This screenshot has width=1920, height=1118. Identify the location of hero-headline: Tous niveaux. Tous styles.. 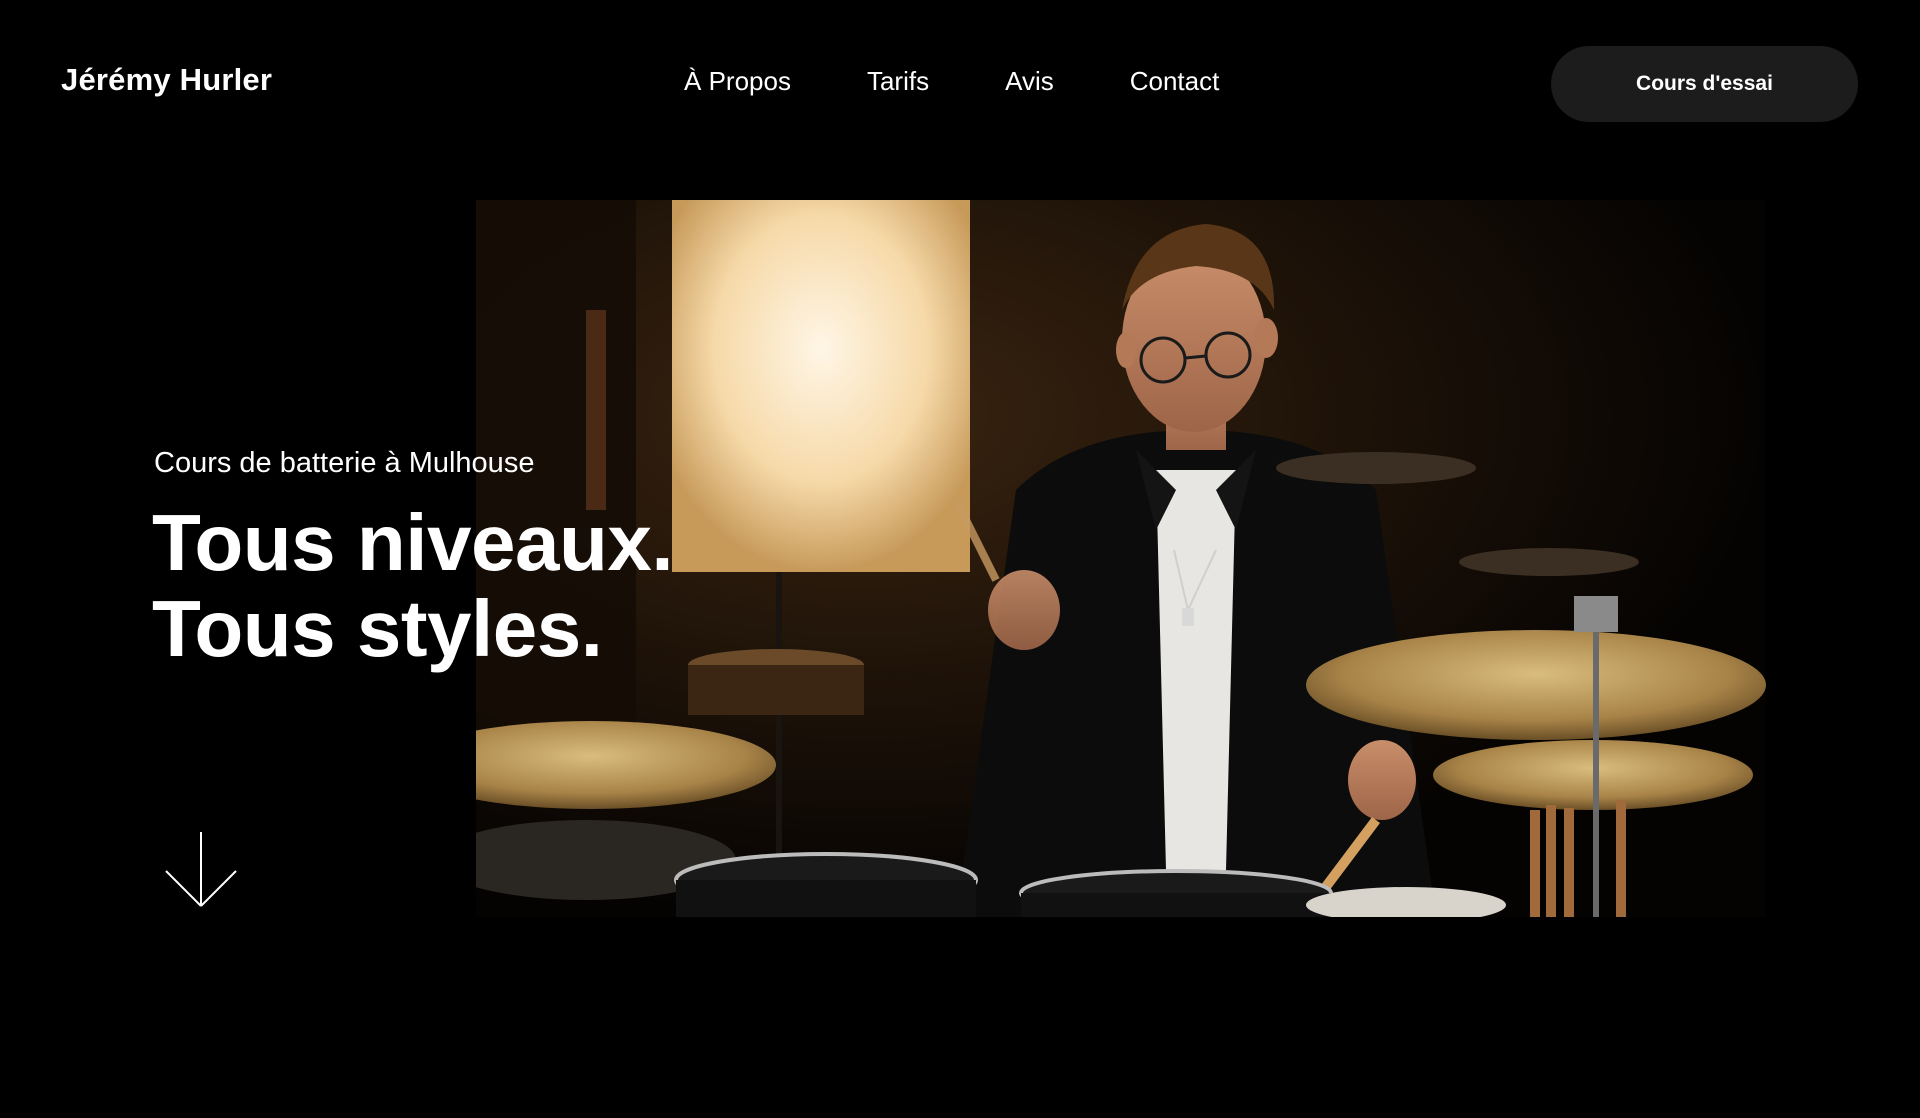
(413, 585).